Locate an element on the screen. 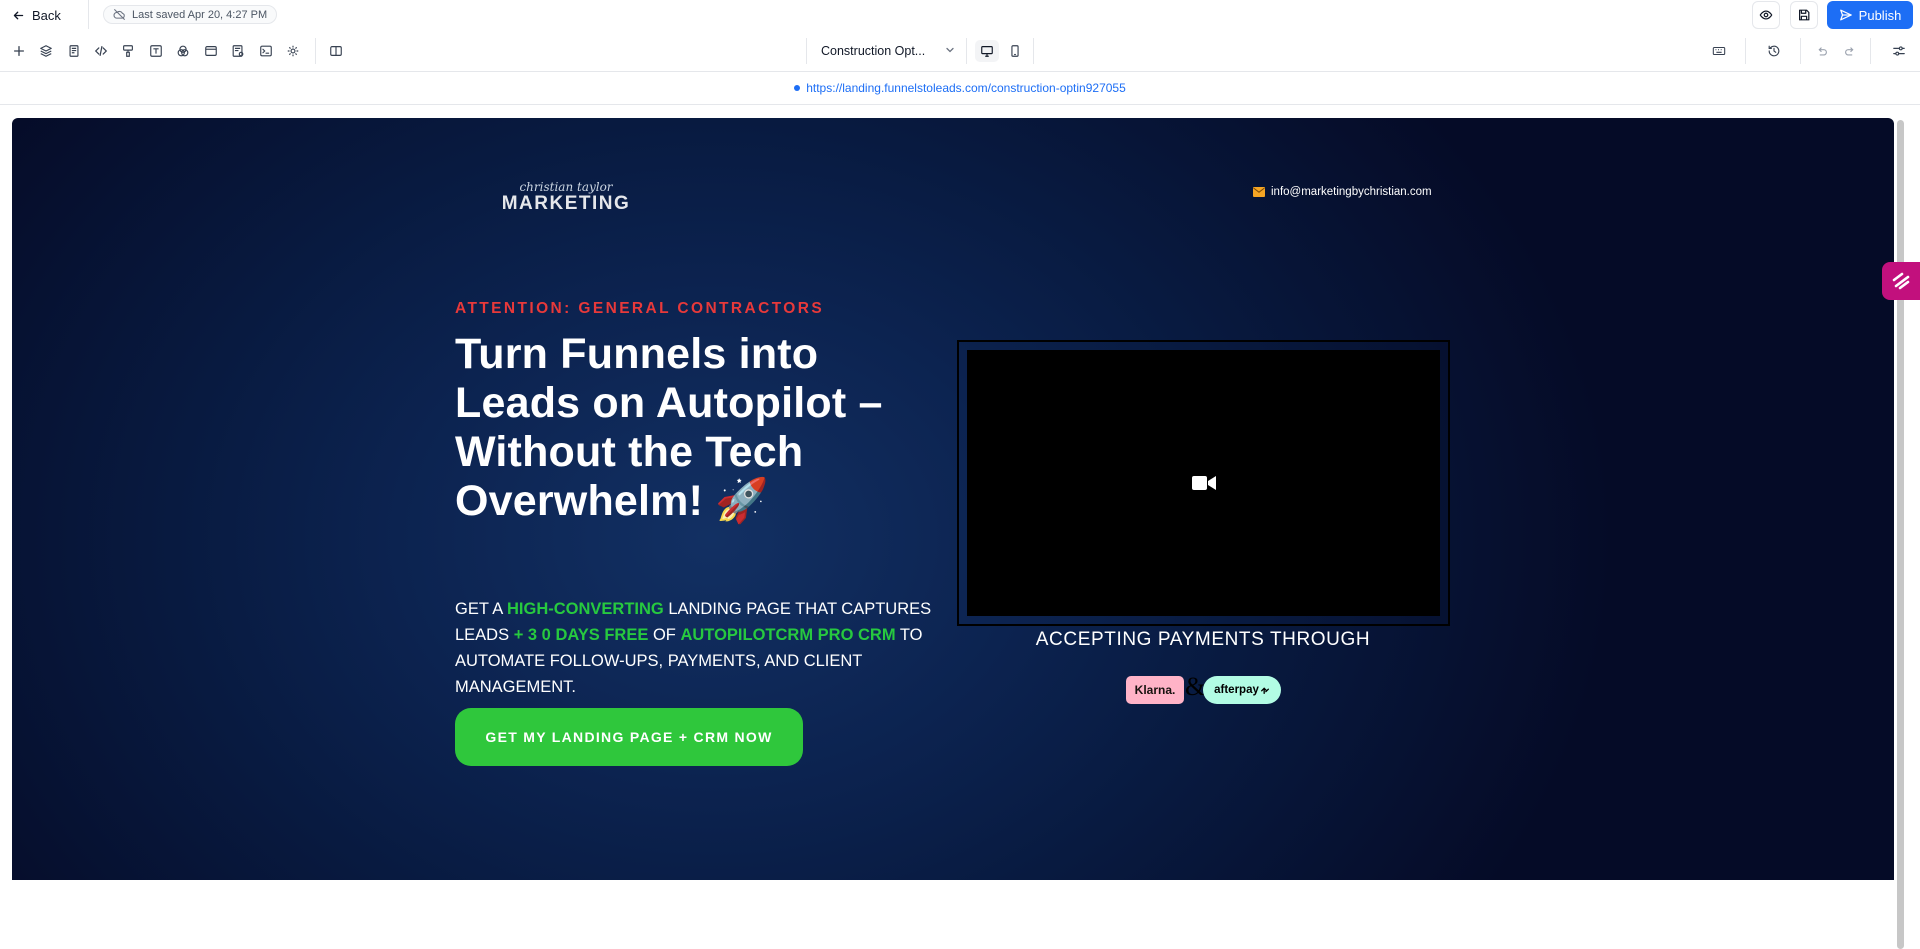 This screenshot has width=1920, height=949. afterpay-text: afterpay is located at coordinates (1236, 690).